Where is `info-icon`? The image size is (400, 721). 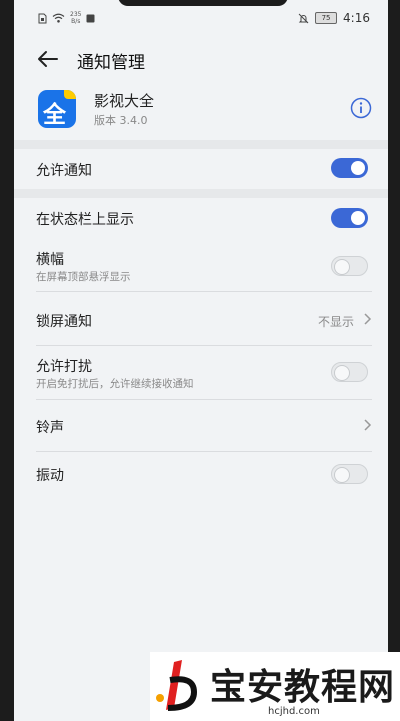
info-icon is located at coordinates (361, 108).